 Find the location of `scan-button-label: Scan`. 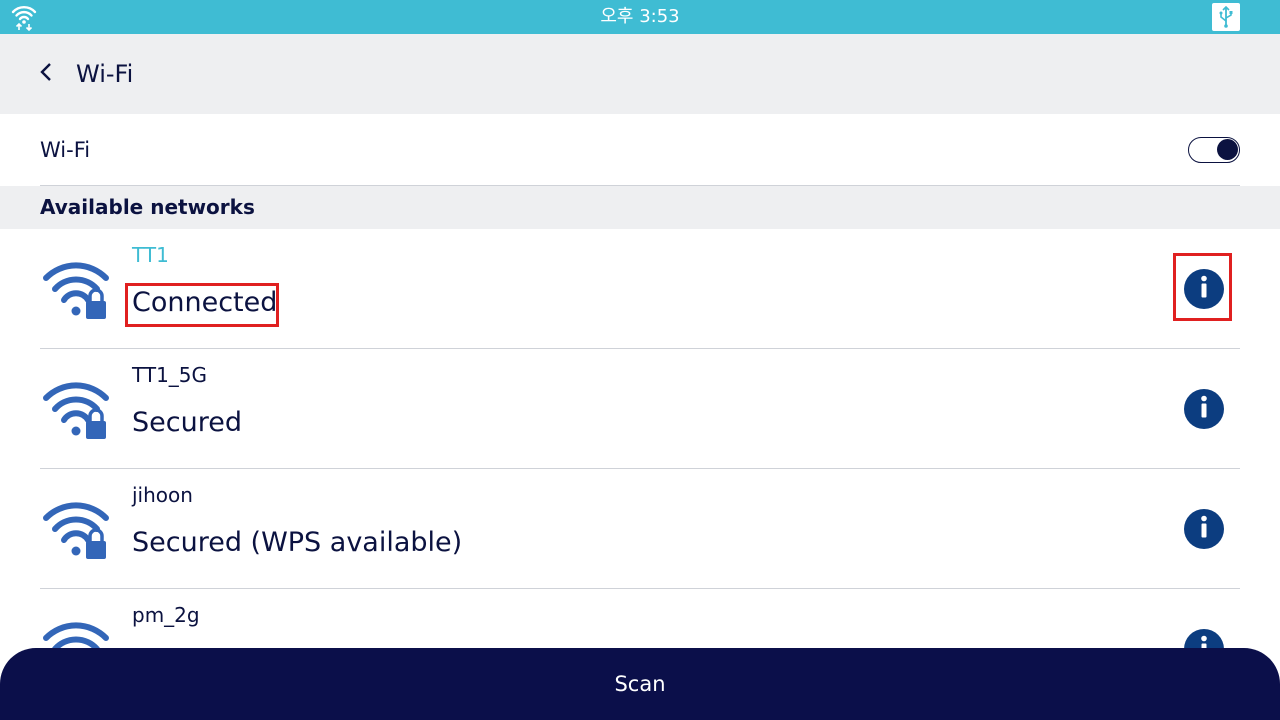

scan-button-label: Scan is located at coordinates (640, 684).